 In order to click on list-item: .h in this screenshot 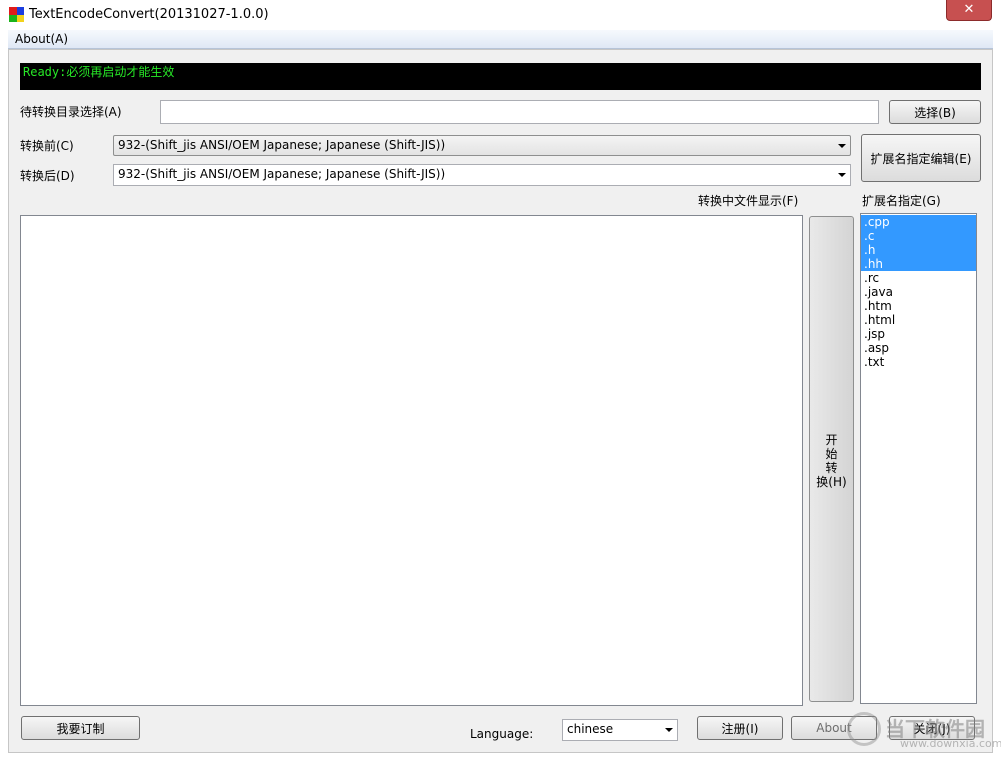, I will do `click(918, 250)`.